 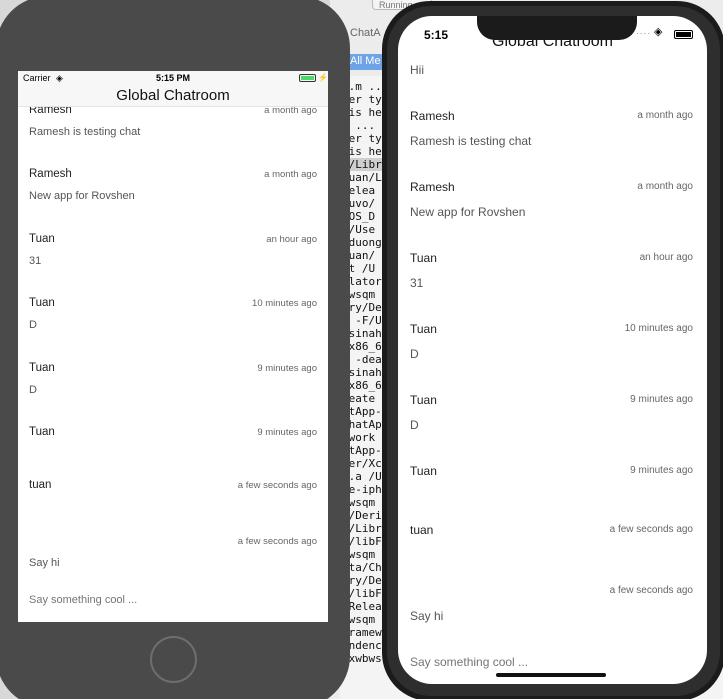 I want to click on status-time: 5:15, so click(x=436, y=35).